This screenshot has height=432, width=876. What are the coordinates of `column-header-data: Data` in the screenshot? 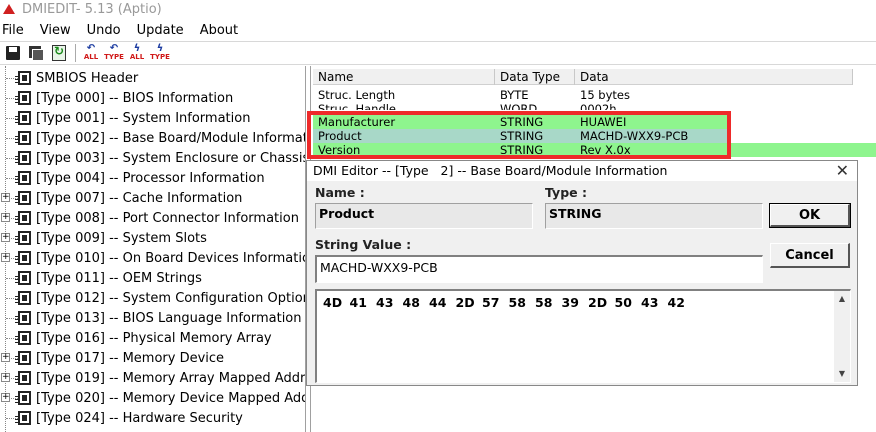 It's located at (714, 77).